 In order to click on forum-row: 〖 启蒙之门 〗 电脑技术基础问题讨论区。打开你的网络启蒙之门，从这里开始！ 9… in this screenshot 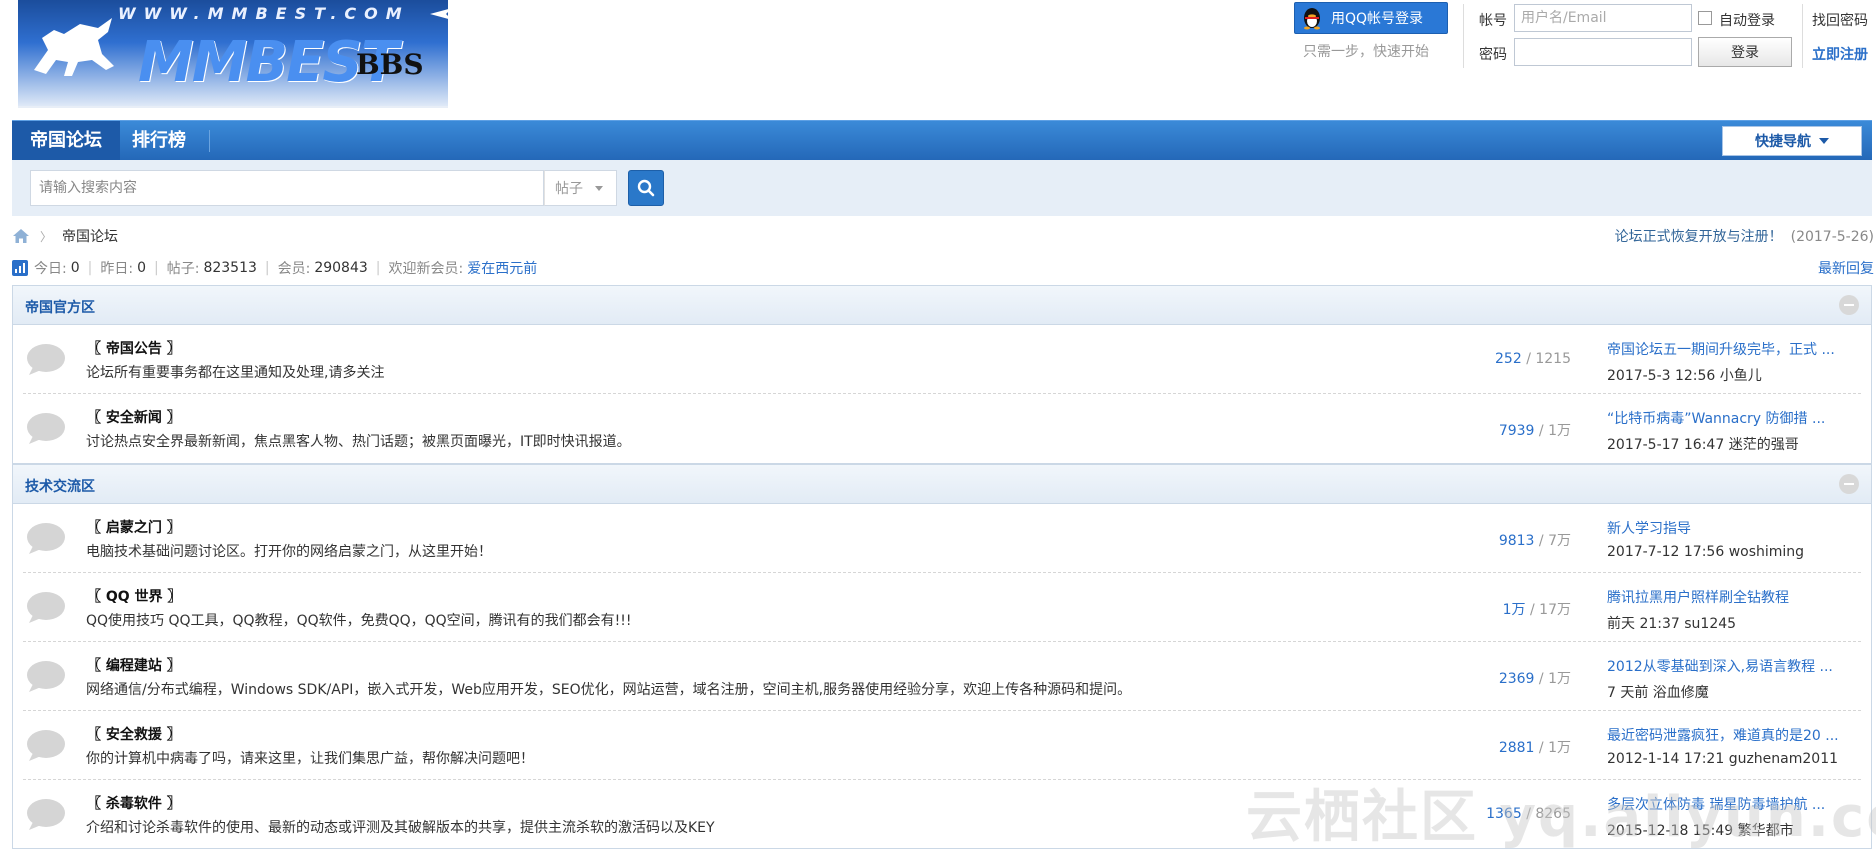, I will do `click(942, 538)`.